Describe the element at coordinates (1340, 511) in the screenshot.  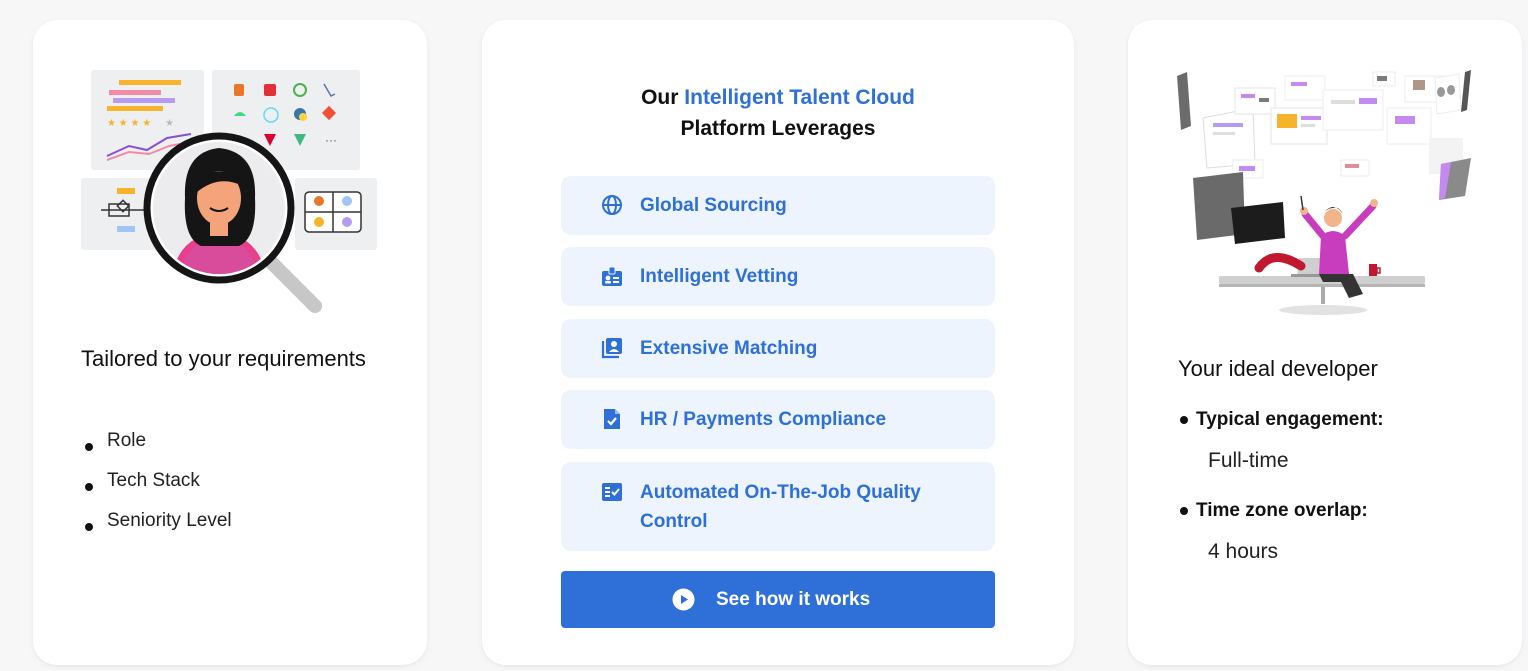
I see `detail-label: Time zone overlap:` at that location.